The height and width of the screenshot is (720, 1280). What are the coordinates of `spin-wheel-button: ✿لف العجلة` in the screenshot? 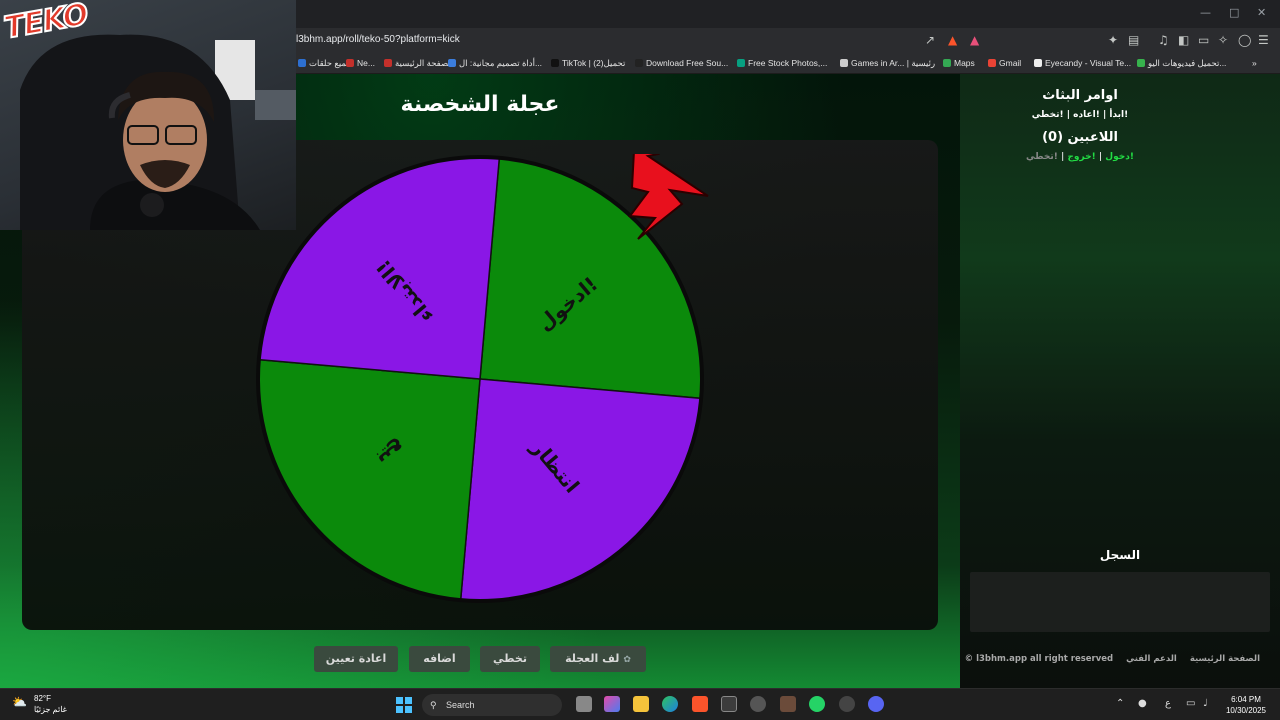 It's located at (598, 659).